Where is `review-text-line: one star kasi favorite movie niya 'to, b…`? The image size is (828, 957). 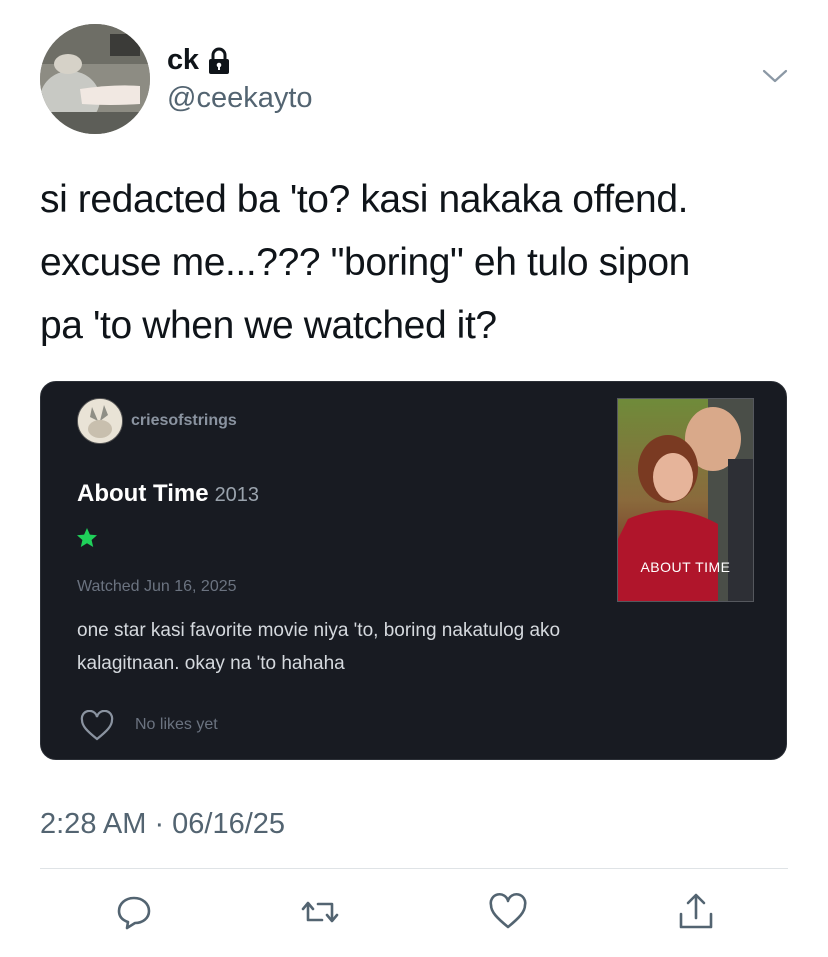 review-text-line: one star kasi favorite movie niya 'to, b… is located at coordinates (319, 630).